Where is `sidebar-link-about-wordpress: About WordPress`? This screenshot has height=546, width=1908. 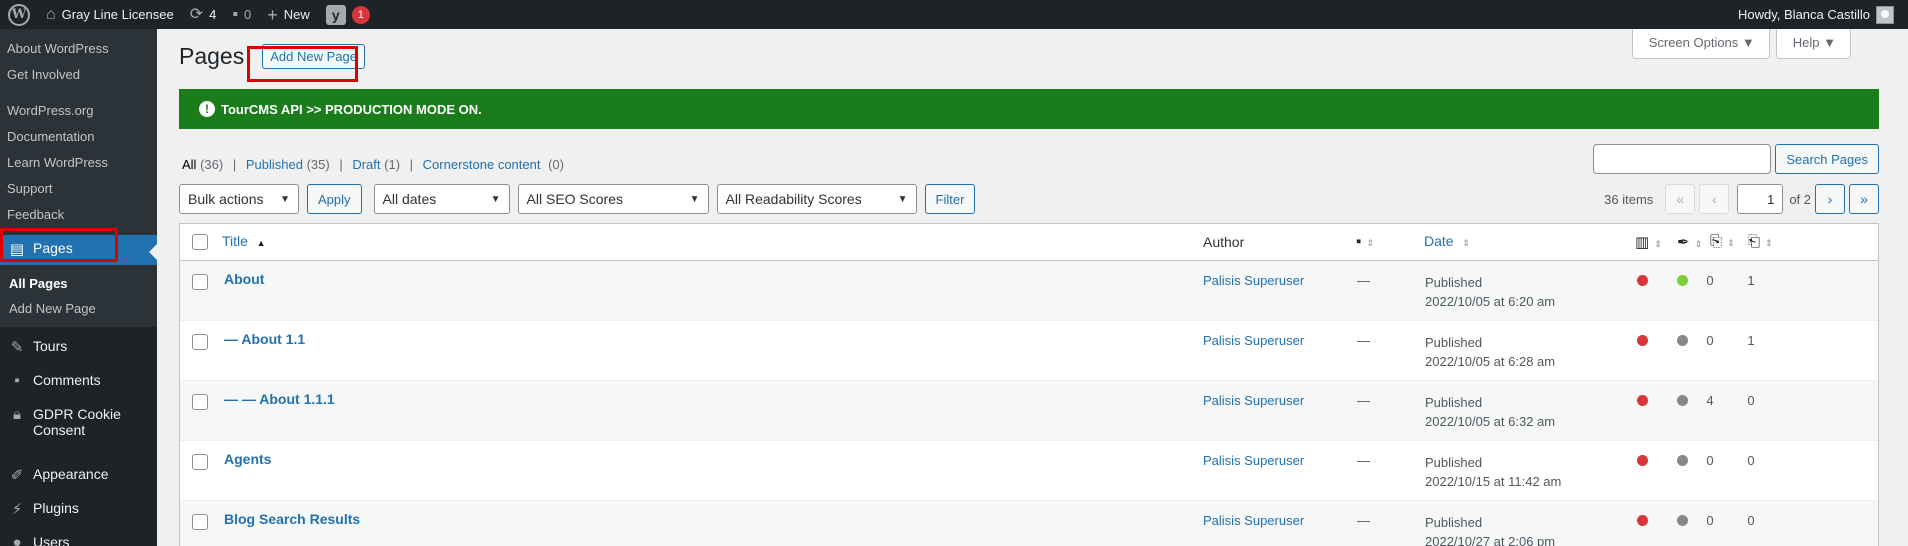 sidebar-link-about-wordpress: About WordPress is located at coordinates (78, 48).